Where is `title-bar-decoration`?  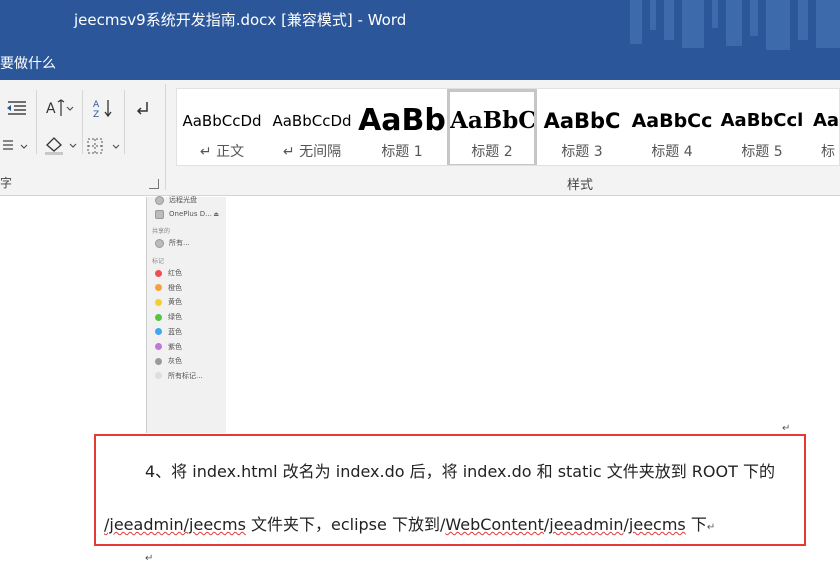
title-bar-decoration is located at coordinates (735, 25).